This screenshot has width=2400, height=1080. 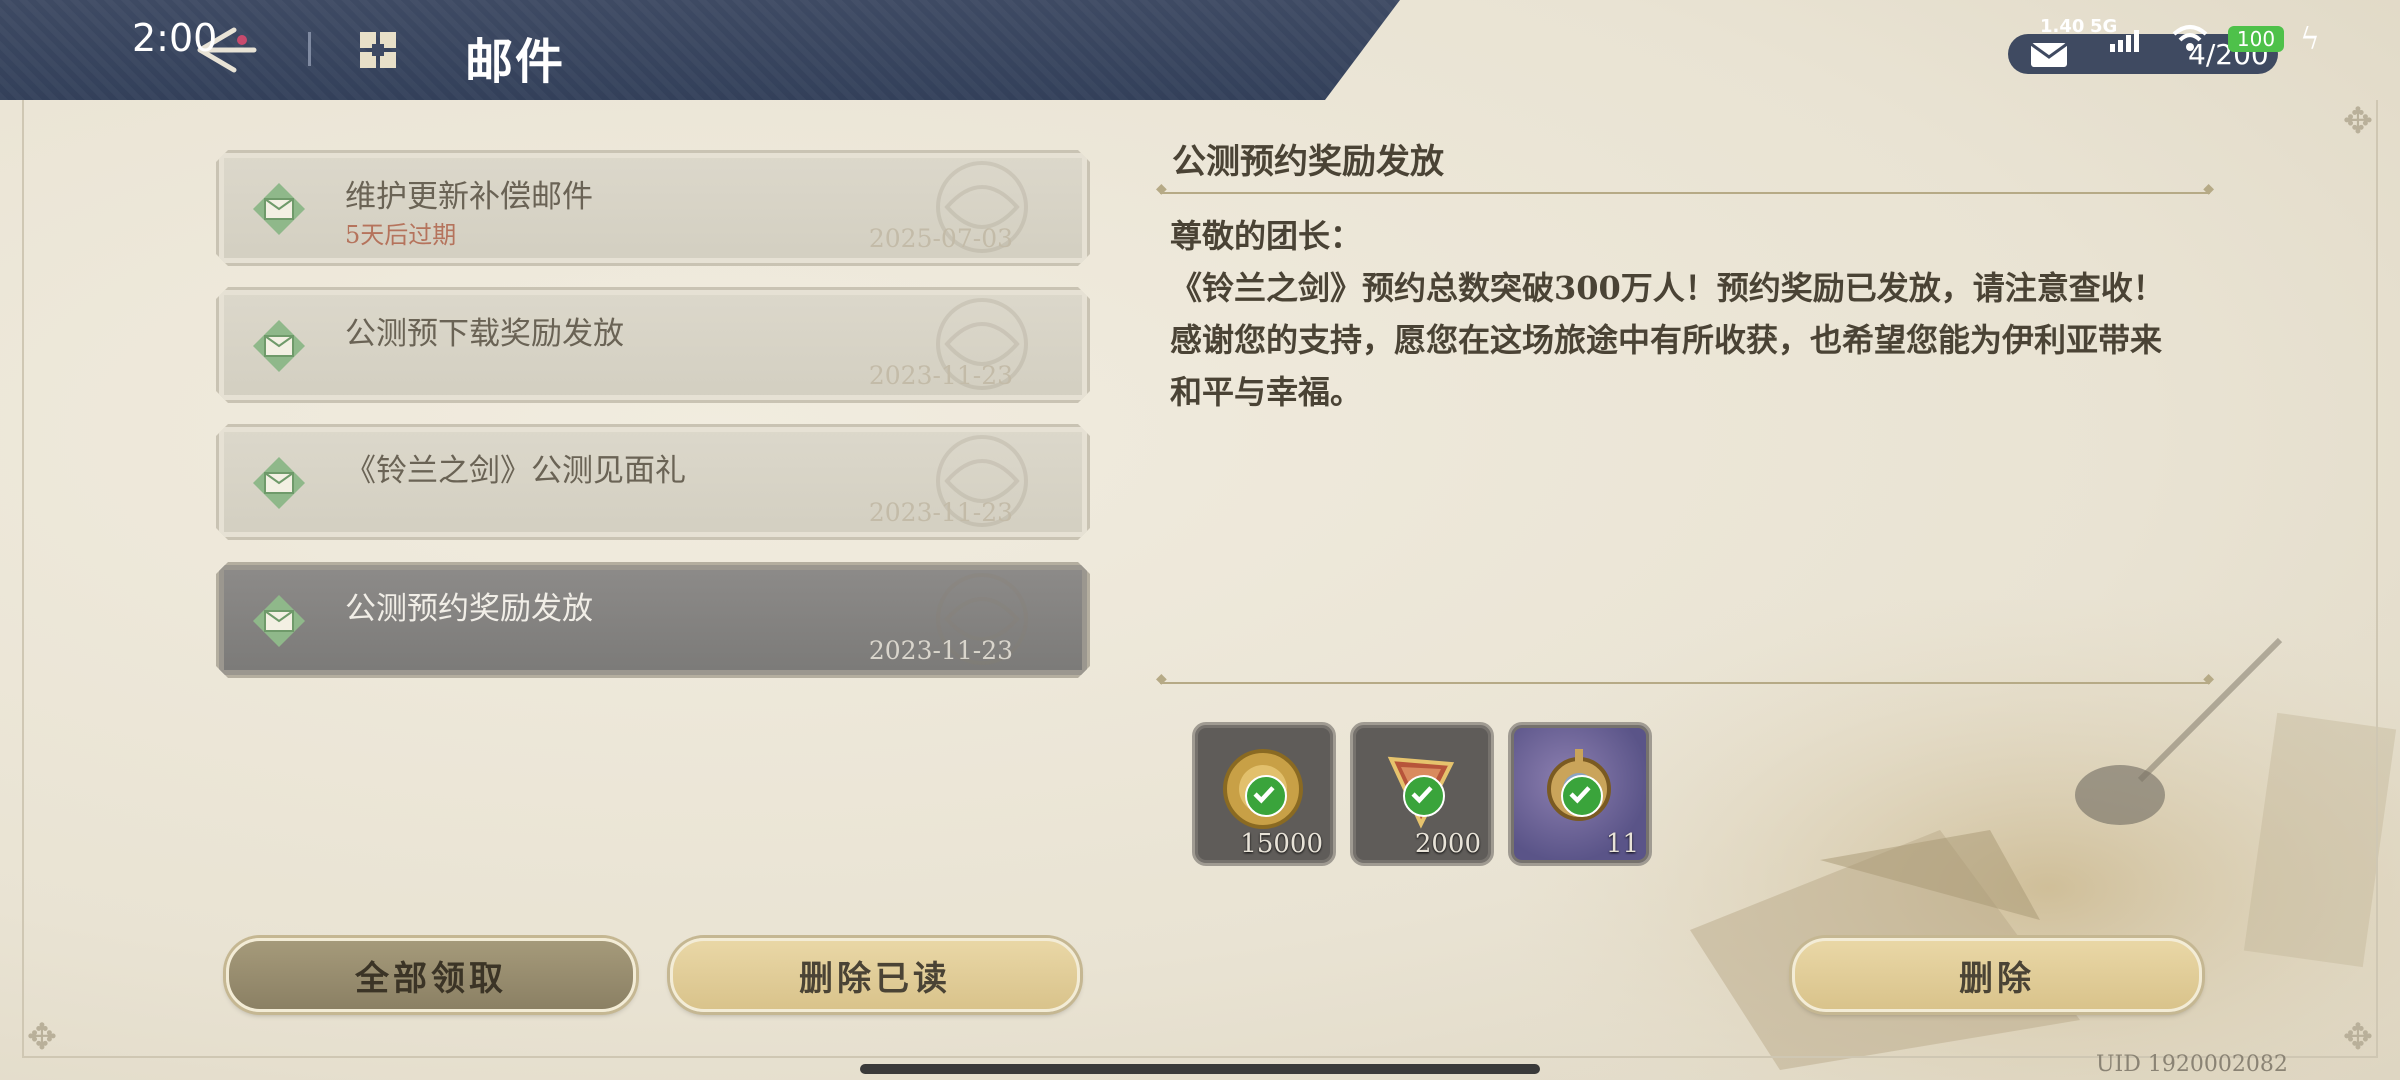 What do you see at coordinates (1622, 844) in the screenshot?
I see `reward-quantity: 11` at bounding box center [1622, 844].